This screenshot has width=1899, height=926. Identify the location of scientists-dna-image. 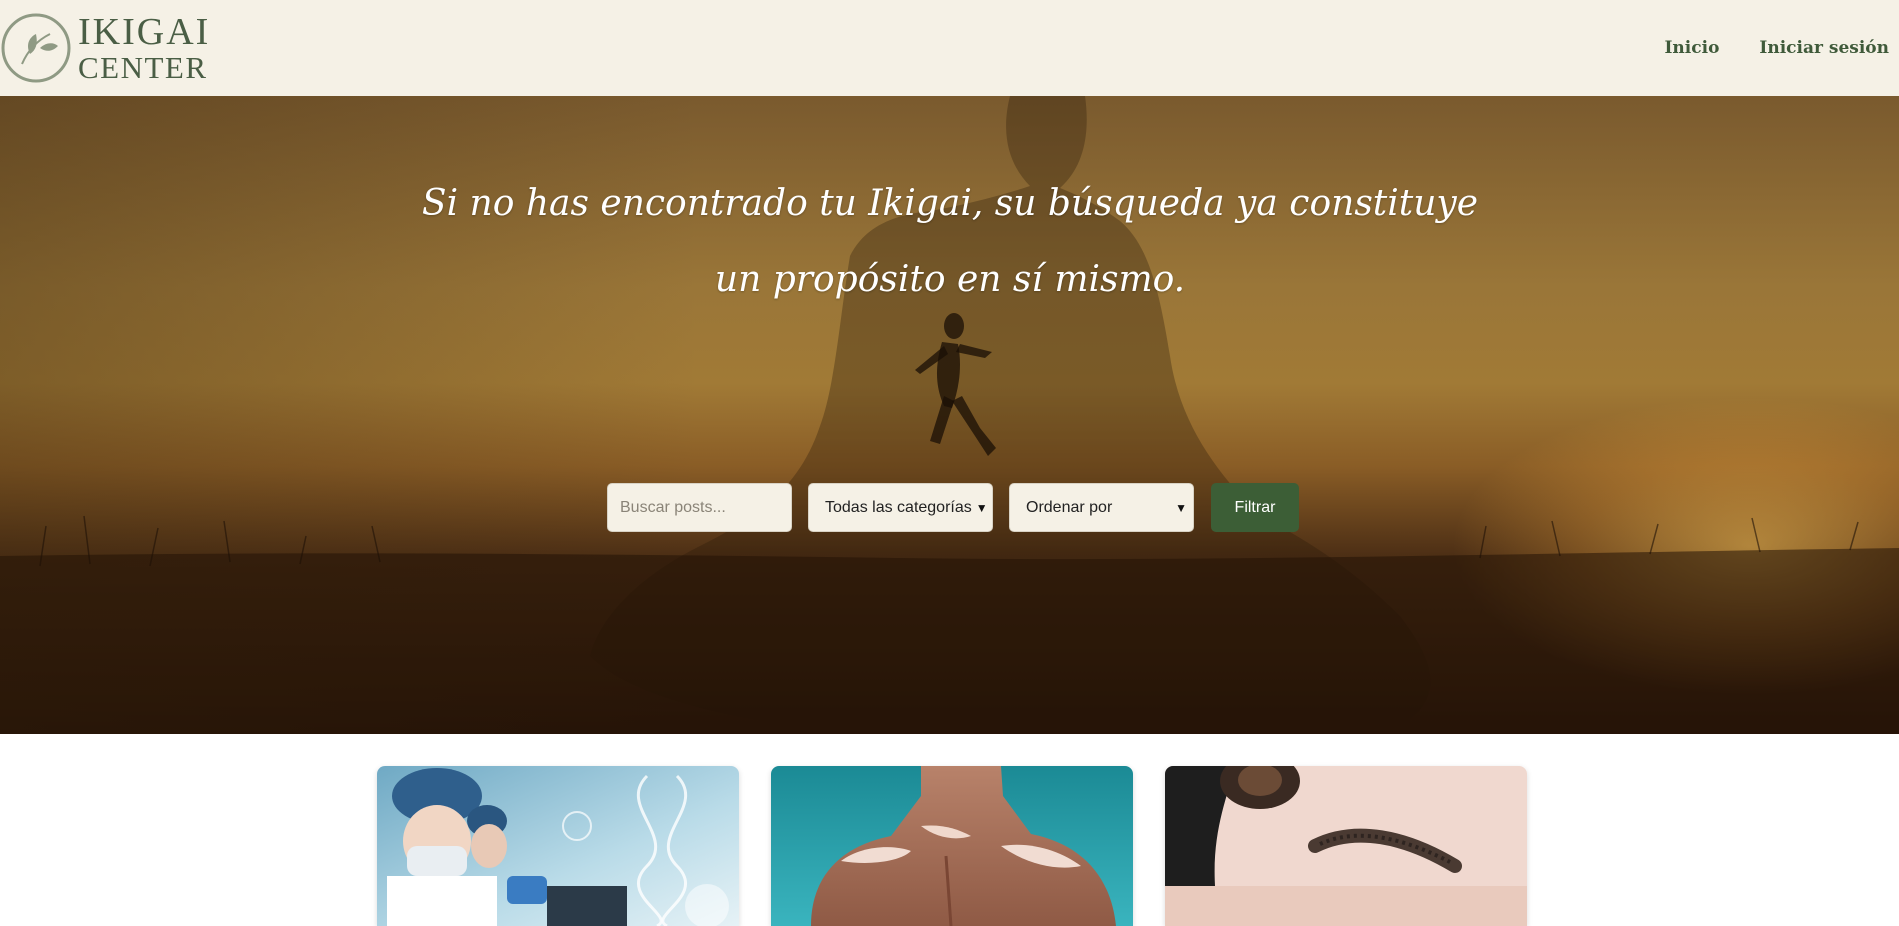
(558, 846).